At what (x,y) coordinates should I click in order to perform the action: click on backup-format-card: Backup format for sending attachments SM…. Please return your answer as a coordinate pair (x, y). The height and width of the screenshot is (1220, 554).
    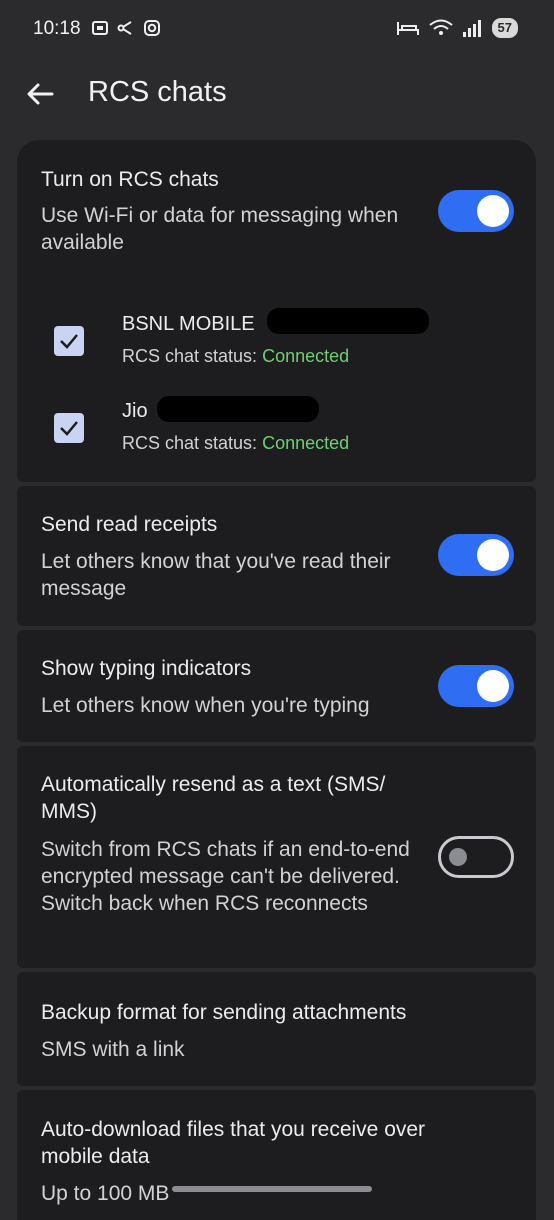
    Looking at the image, I should click on (276, 1029).